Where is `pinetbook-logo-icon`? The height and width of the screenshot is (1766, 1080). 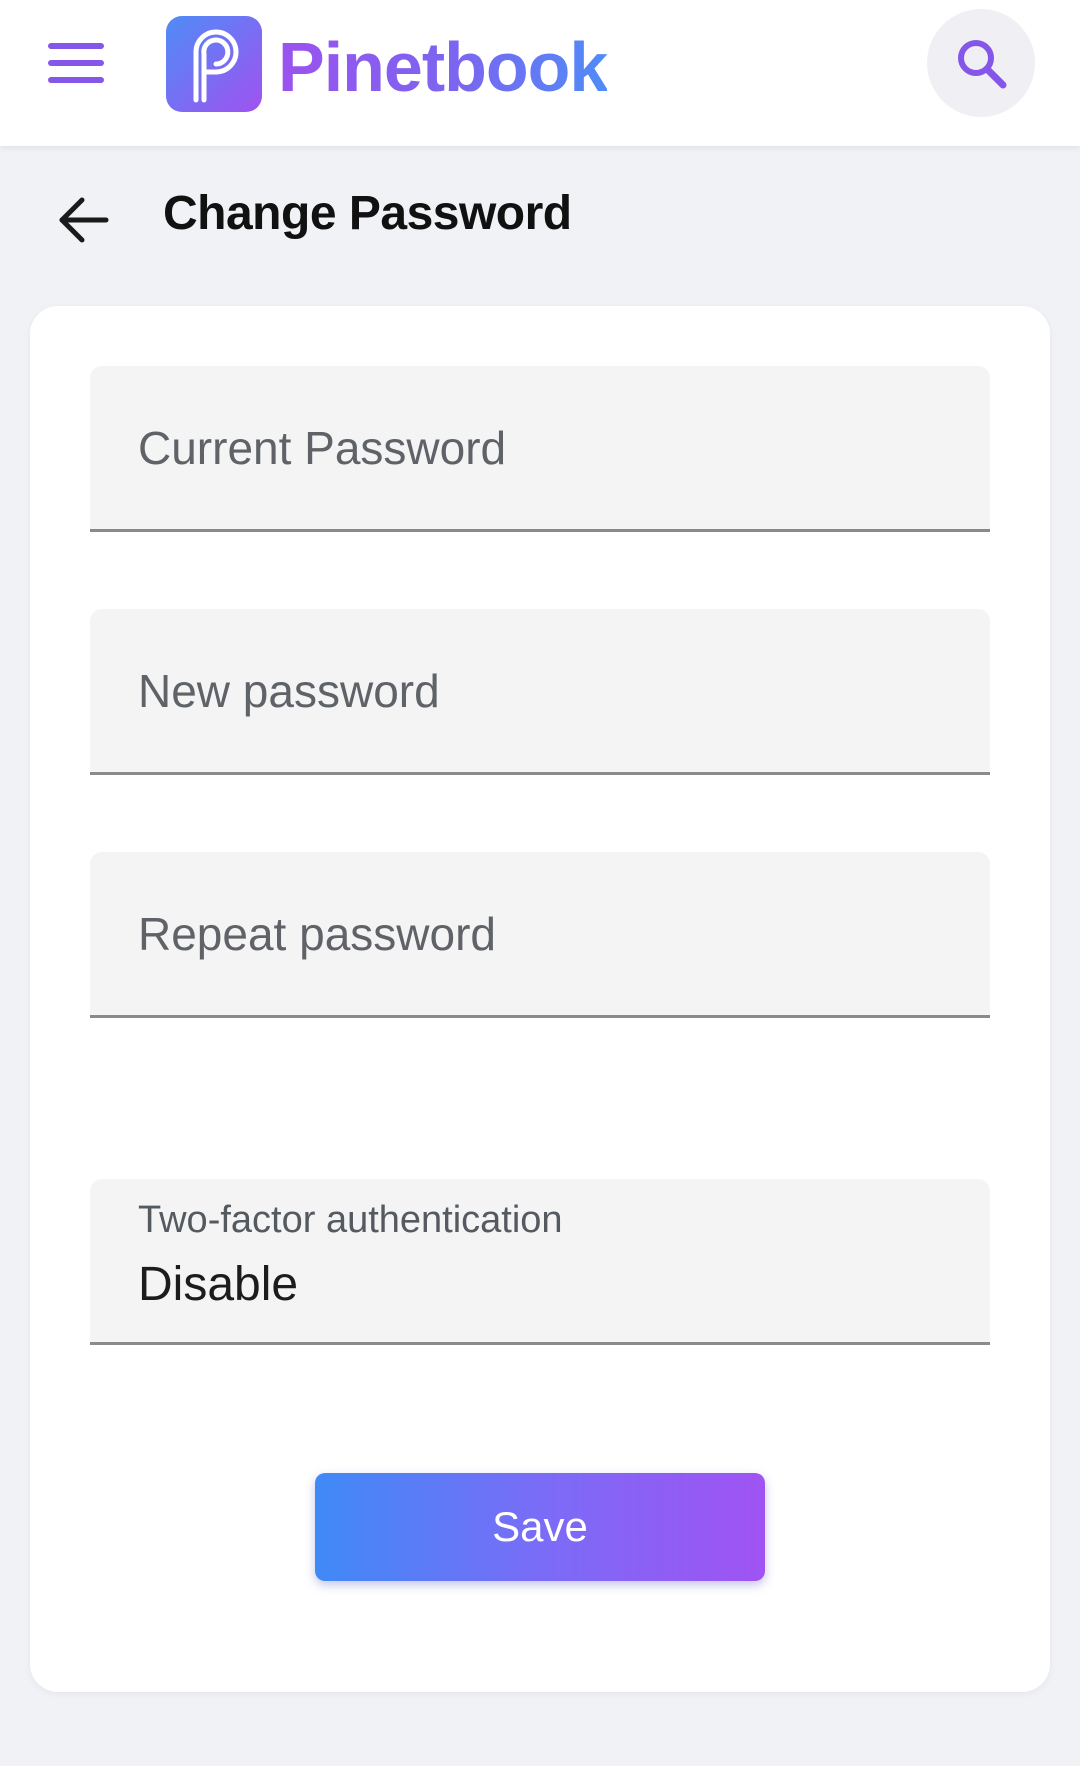 pinetbook-logo-icon is located at coordinates (214, 64).